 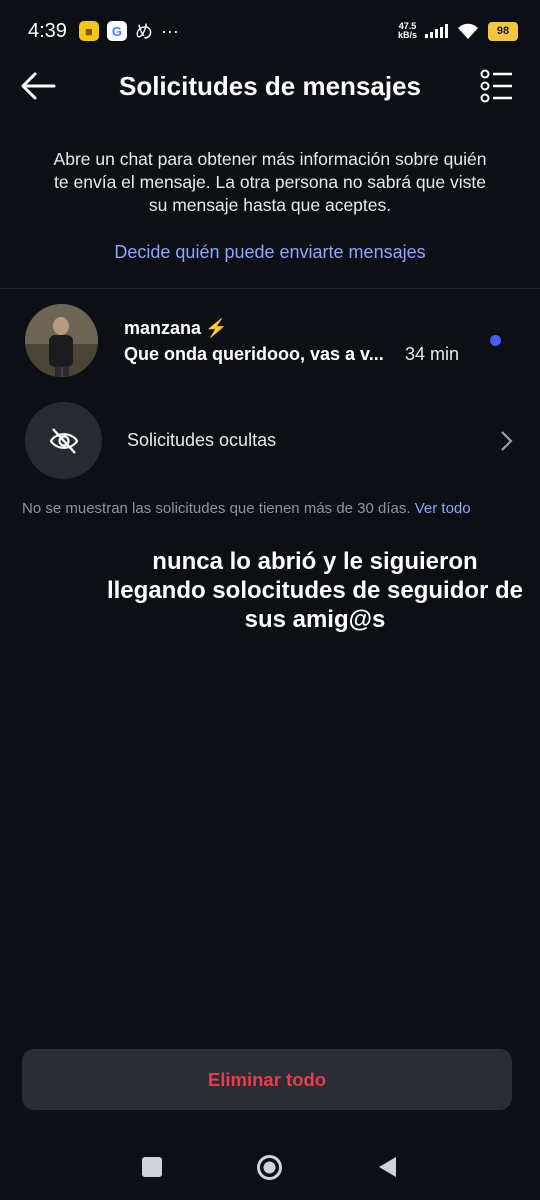 I want to click on view-all-link: Ver todo, so click(x=443, y=508).